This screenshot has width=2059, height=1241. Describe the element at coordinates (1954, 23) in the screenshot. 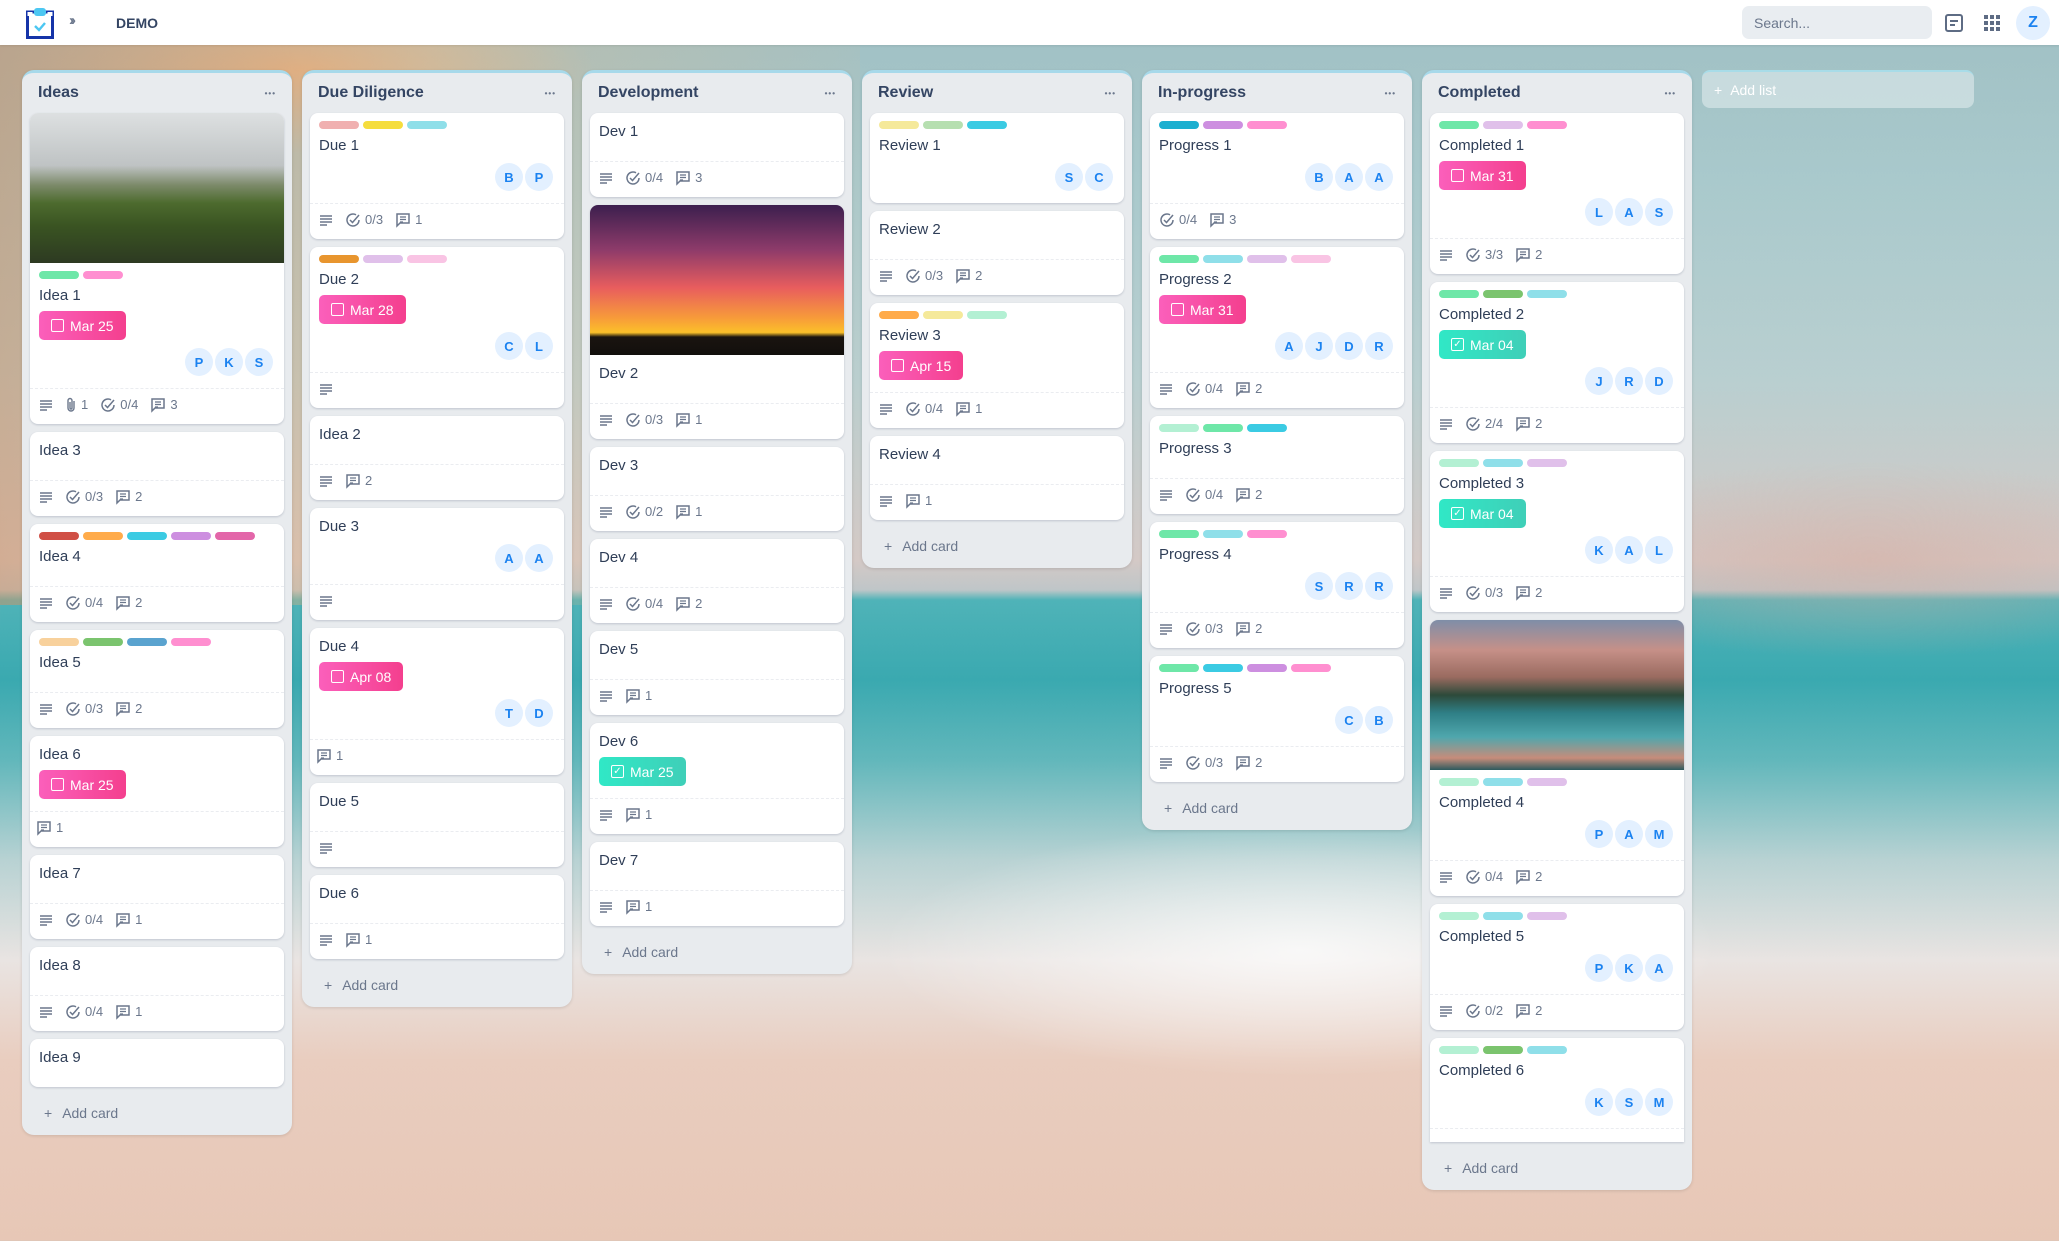

I see `activity-log-icon` at that location.